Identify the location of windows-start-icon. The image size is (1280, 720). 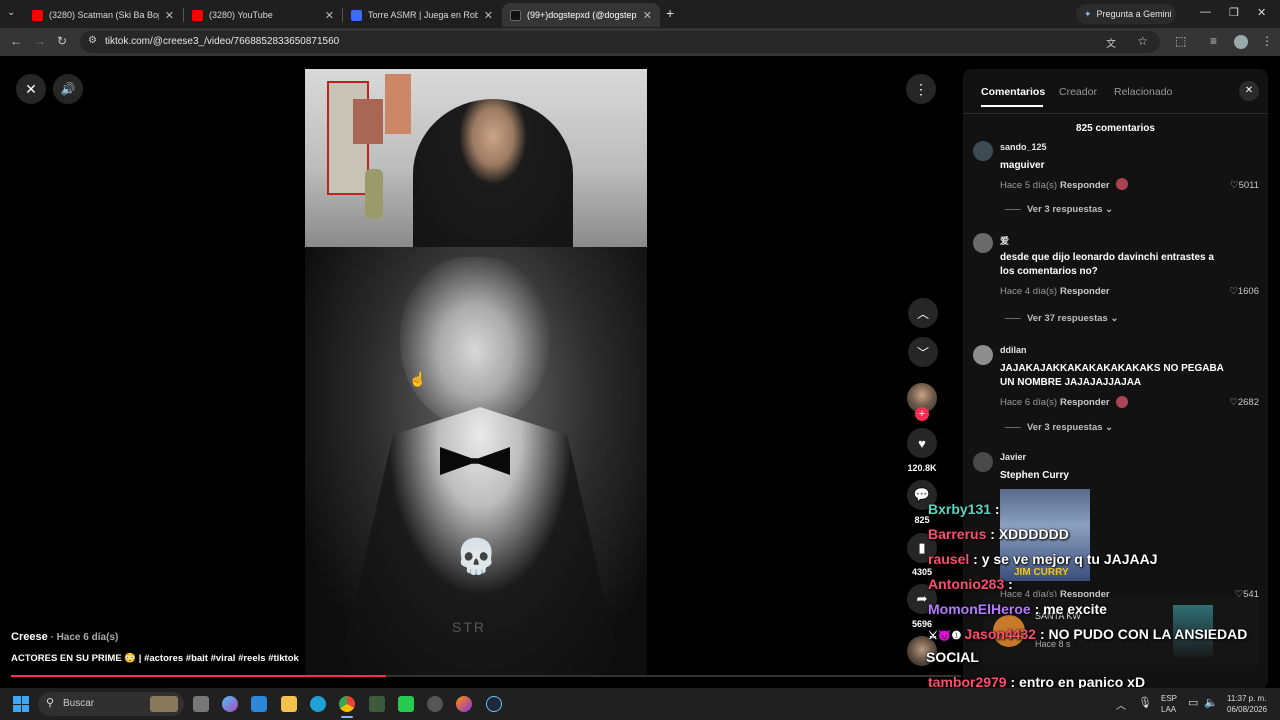
(21, 704).